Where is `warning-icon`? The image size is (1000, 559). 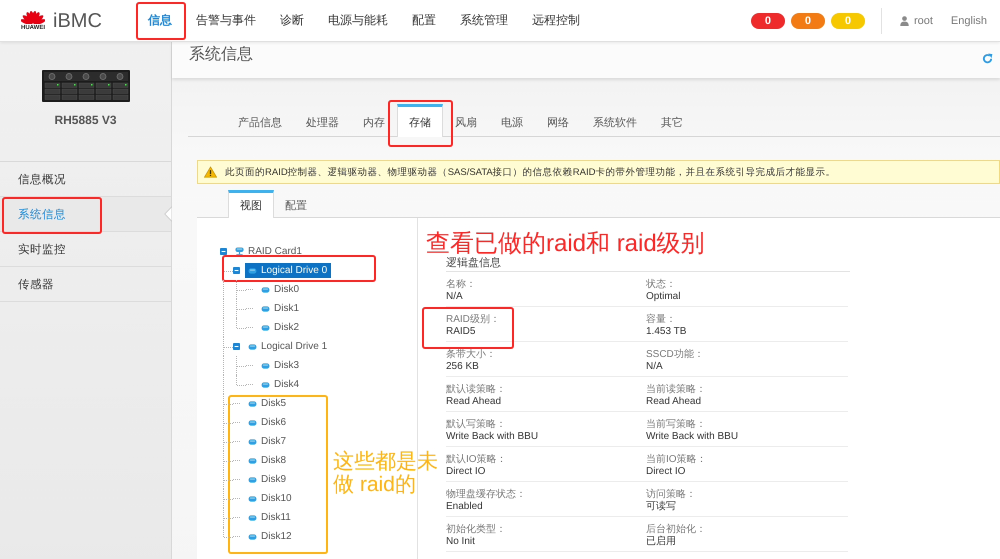 warning-icon is located at coordinates (210, 172).